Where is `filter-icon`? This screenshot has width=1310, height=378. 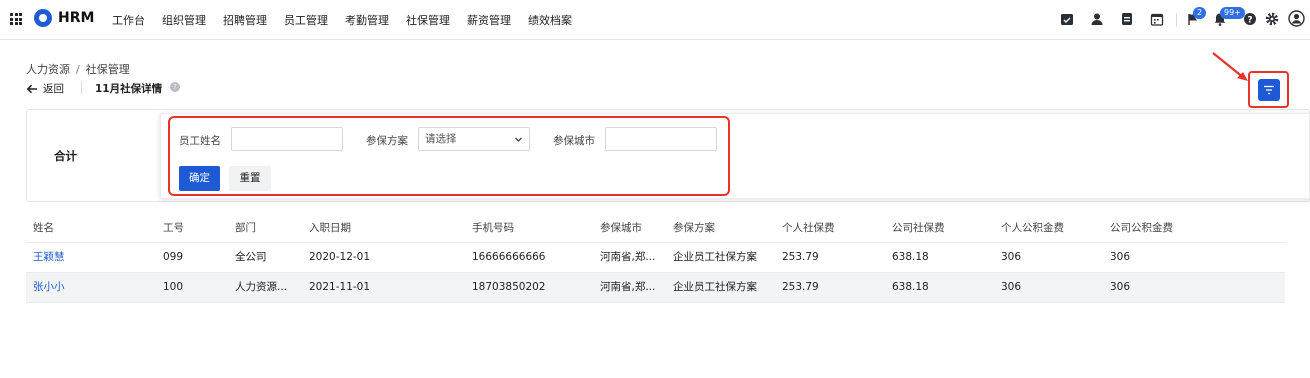 filter-icon is located at coordinates (1269, 90).